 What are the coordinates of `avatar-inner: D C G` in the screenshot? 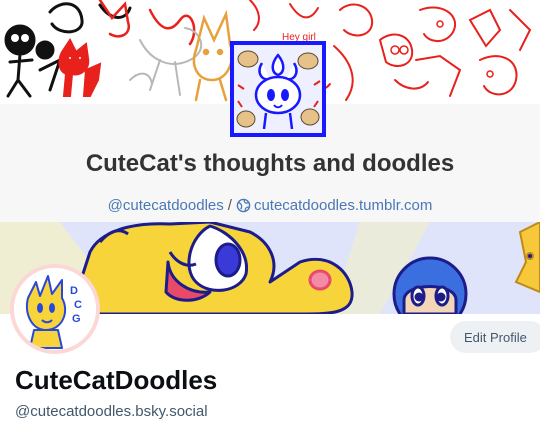 It's located at (55, 309).